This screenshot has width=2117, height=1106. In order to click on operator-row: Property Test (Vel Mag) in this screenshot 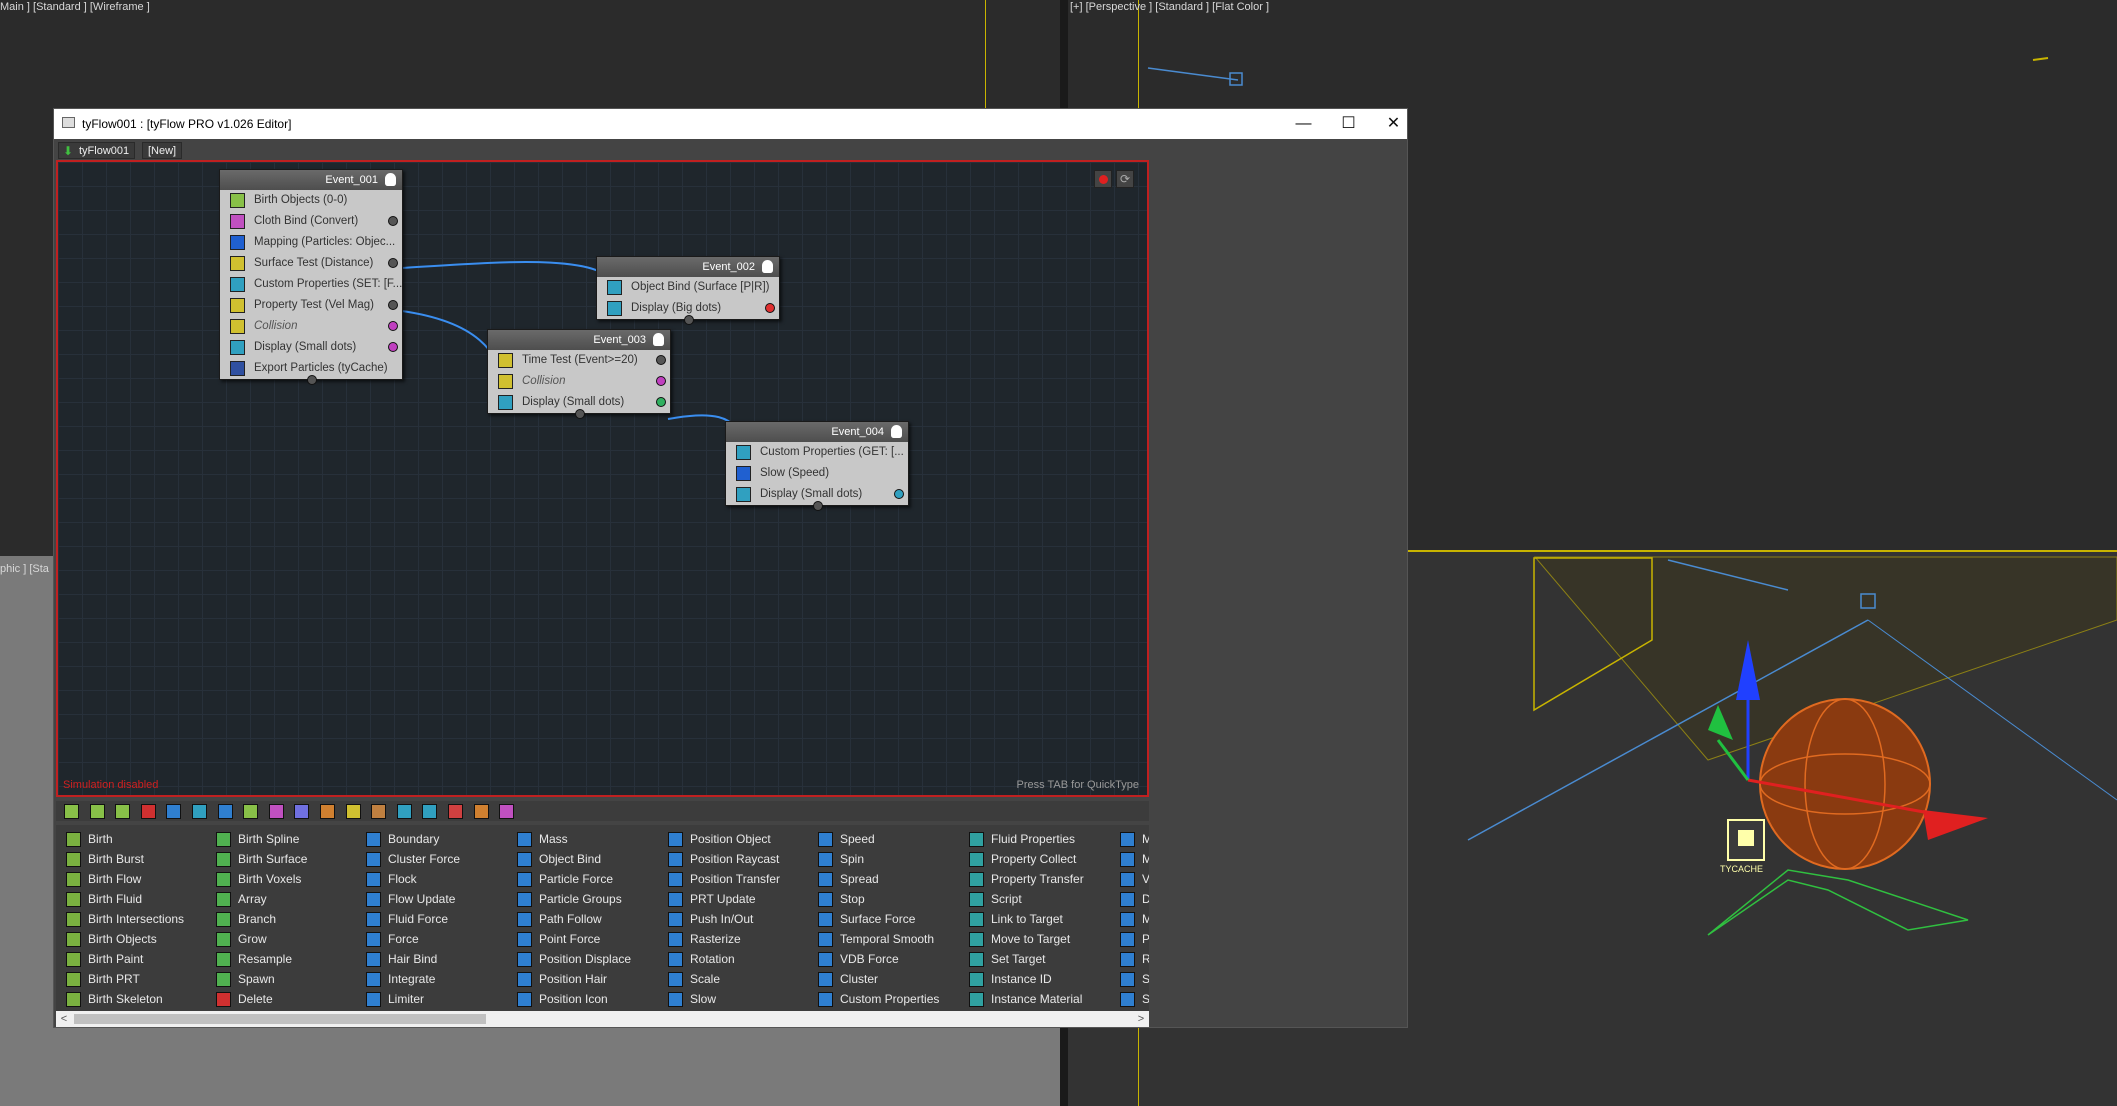, I will do `click(311, 305)`.